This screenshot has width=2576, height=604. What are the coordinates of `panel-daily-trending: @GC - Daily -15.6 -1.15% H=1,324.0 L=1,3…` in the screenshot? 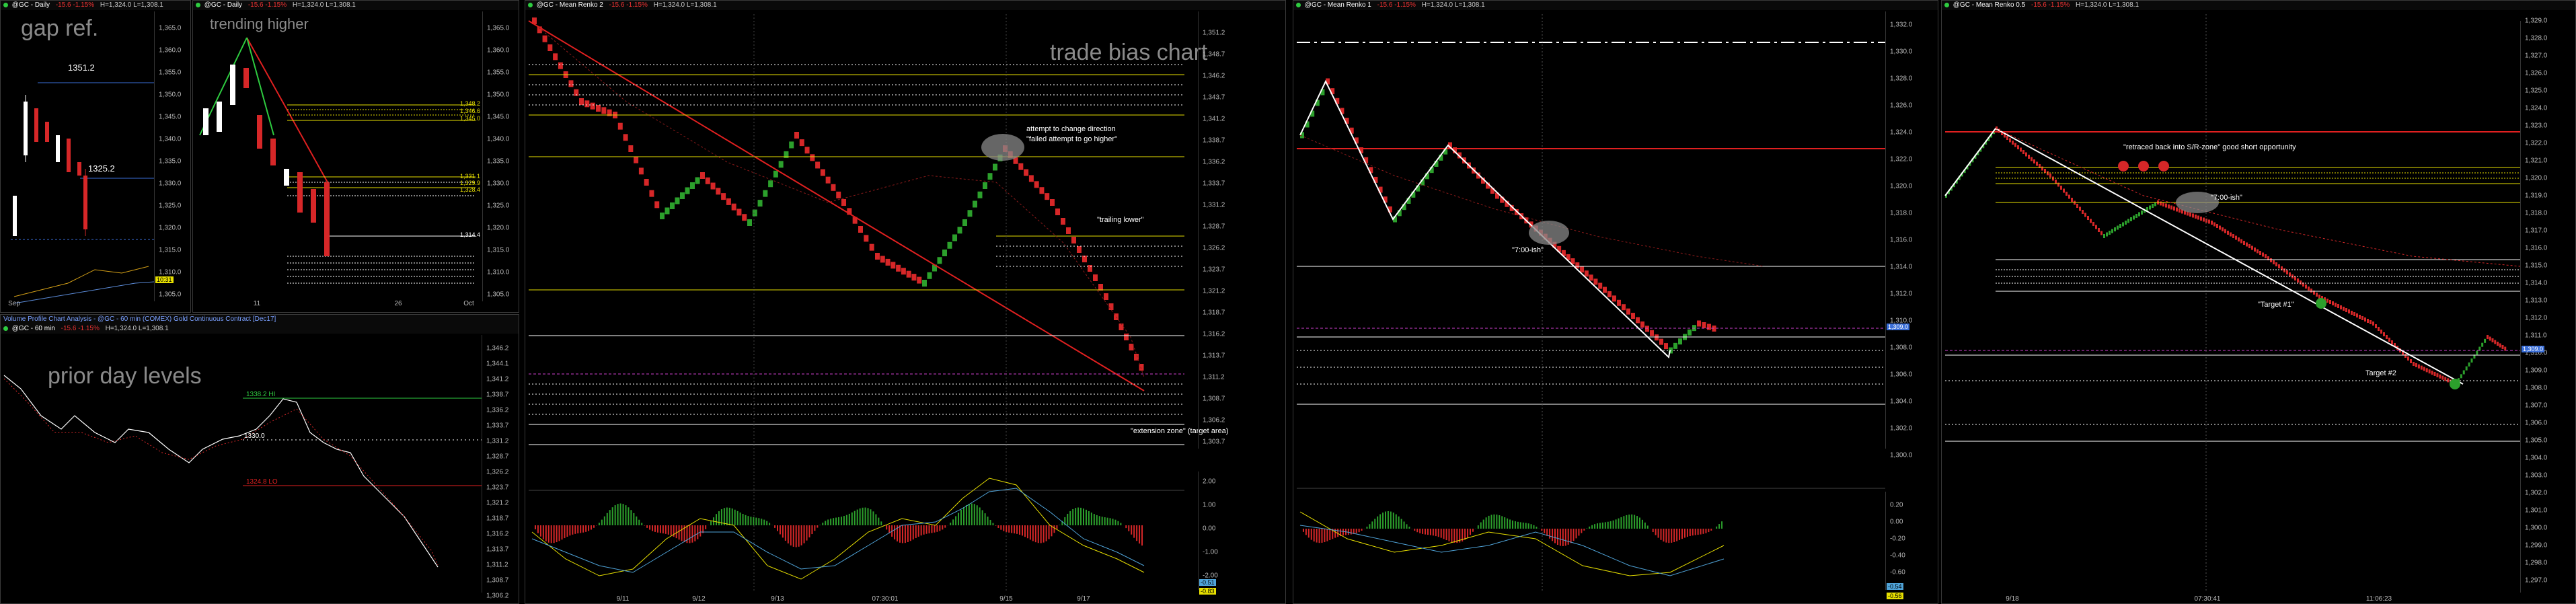 It's located at (355, 156).